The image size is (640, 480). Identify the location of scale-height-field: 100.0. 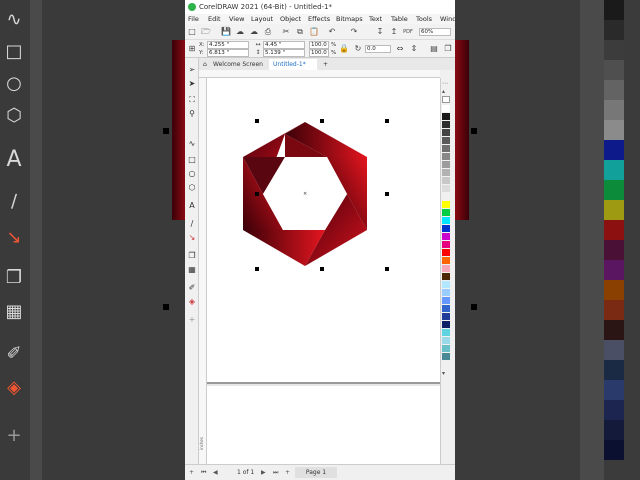
(319, 53).